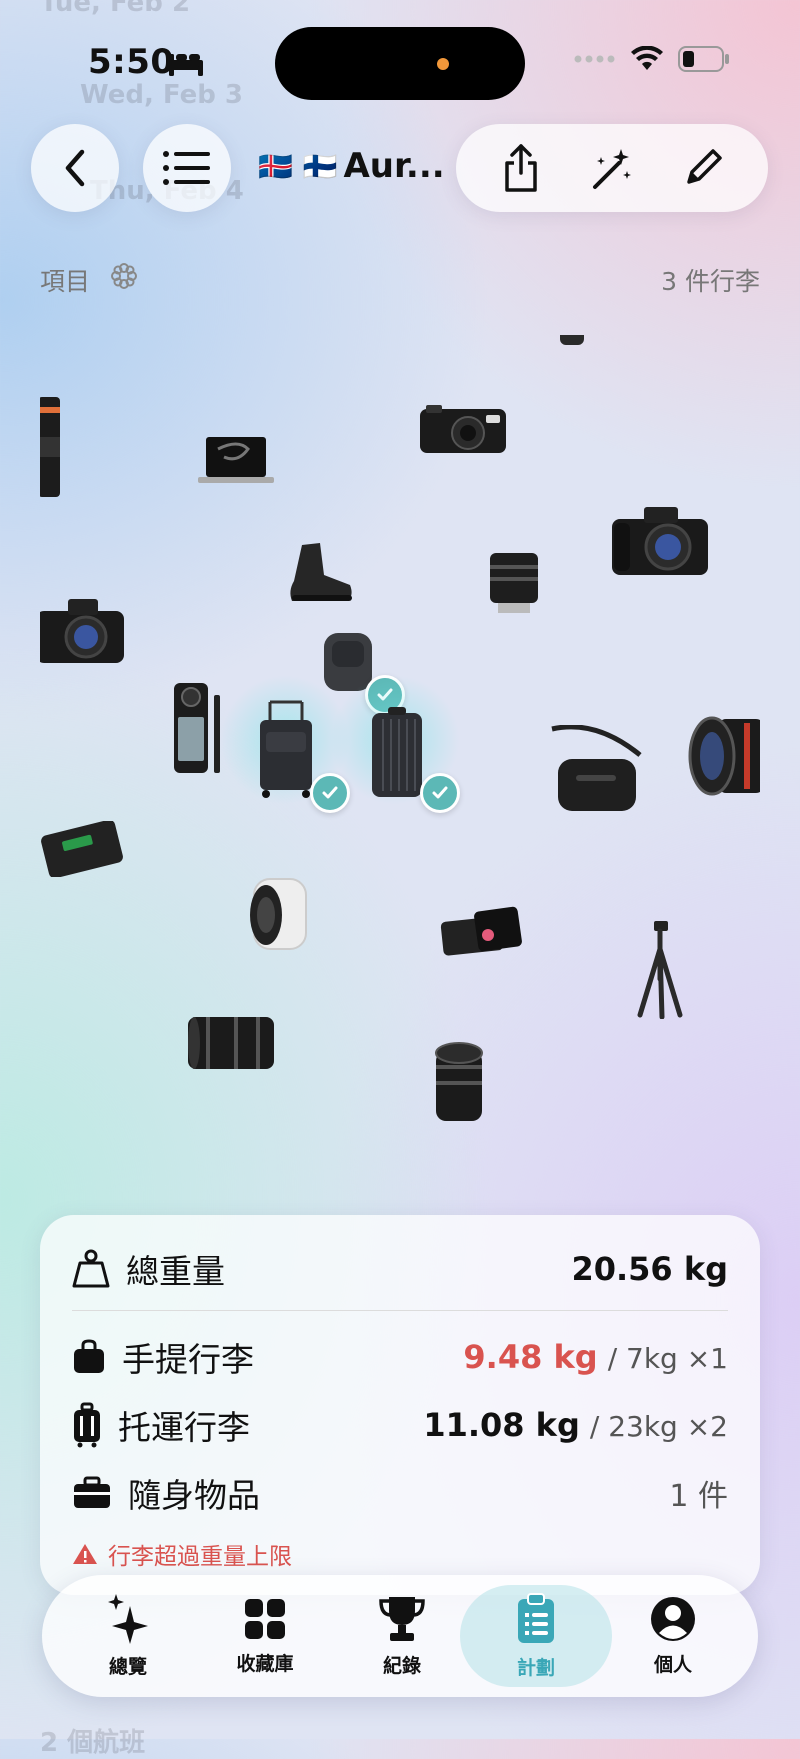 This screenshot has width=800, height=1759. What do you see at coordinates (400, 1425) in the screenshot?
I see `checked-baggage-row: 托運行李 11.08 kg / 23kg ×2` at bounding box center [400, 1425].